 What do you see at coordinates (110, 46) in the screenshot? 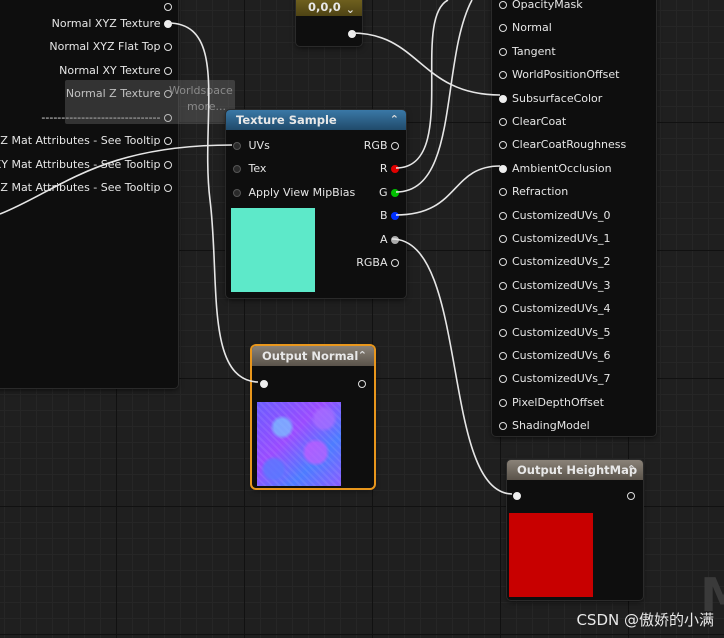
I see `output-normal-xyz-flat-top: Normal XYZ Flat Top` at bounding box center [110, 46].